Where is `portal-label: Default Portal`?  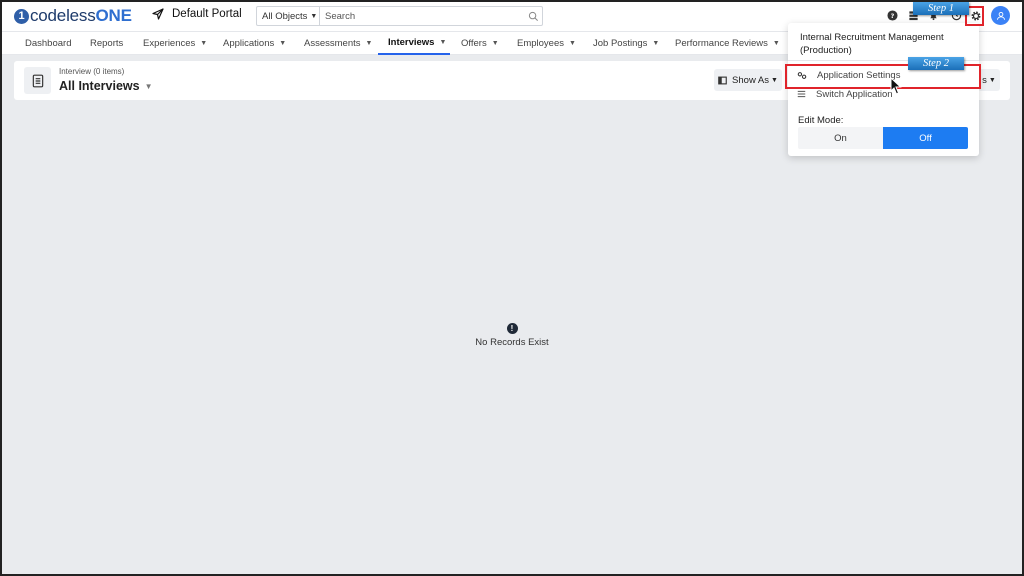 portal-label: Default Portal is located at coordinates (207, 14).